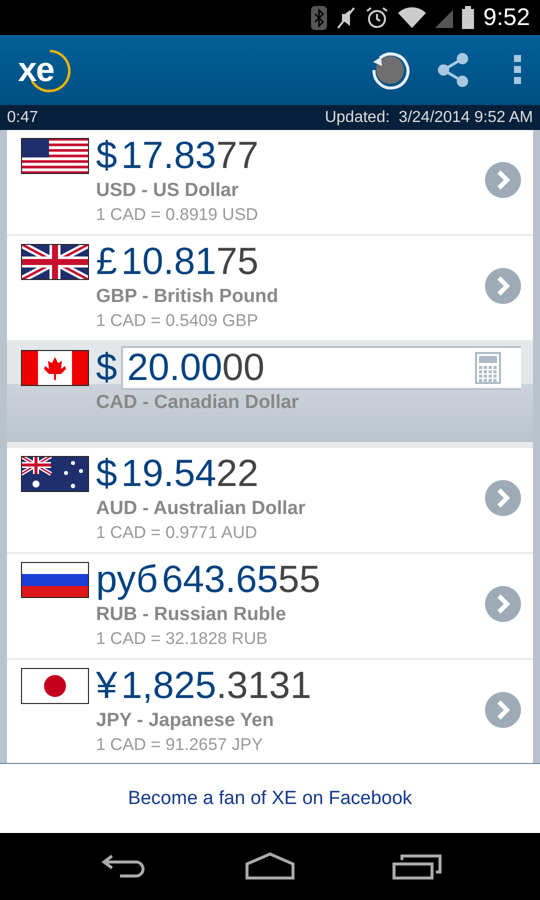 The height and width of the screenshot is (900, 540). I want to click on xe-logo: xe, so click(45, 70).